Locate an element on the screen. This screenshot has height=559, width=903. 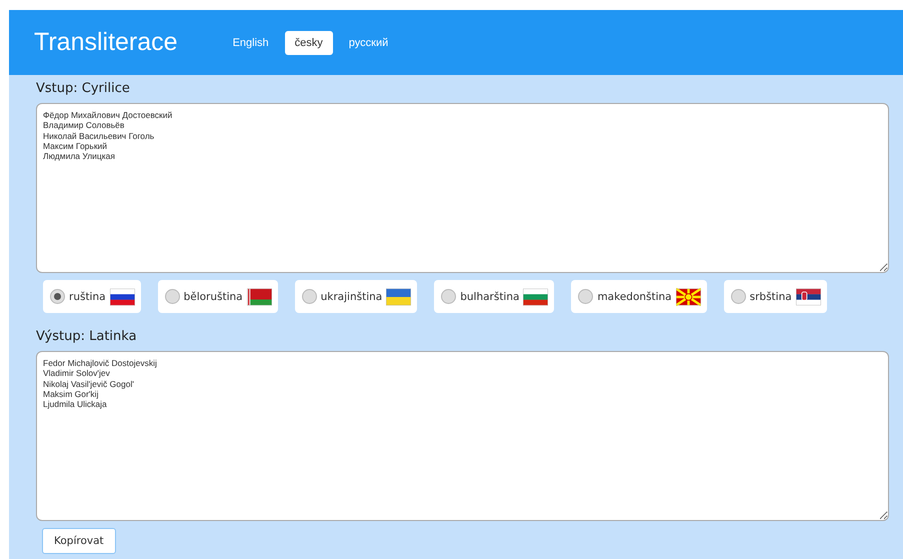
language-option: ruština is located at coordinates (92, 296).